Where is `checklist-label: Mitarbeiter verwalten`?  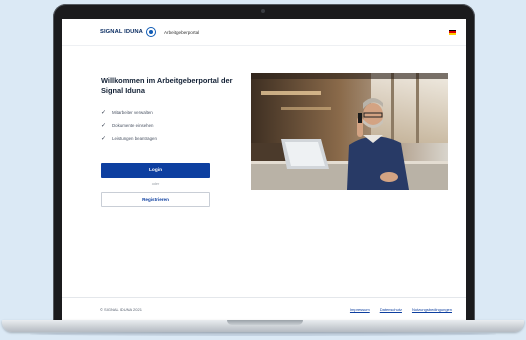
checklist-label: Mitarbeiter verwalten is located at coordinates (132, 112).